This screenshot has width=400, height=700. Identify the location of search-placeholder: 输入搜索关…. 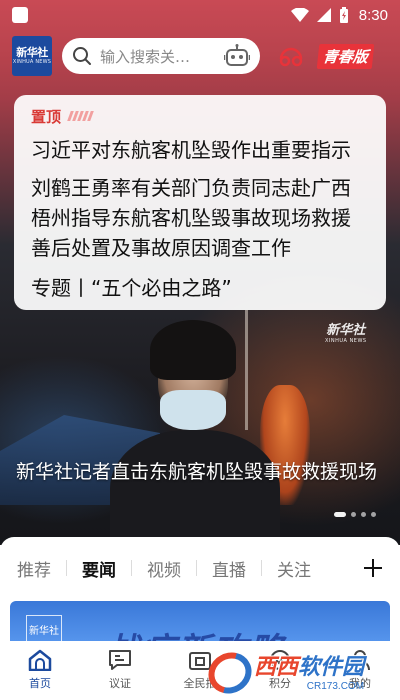
(145, 56).